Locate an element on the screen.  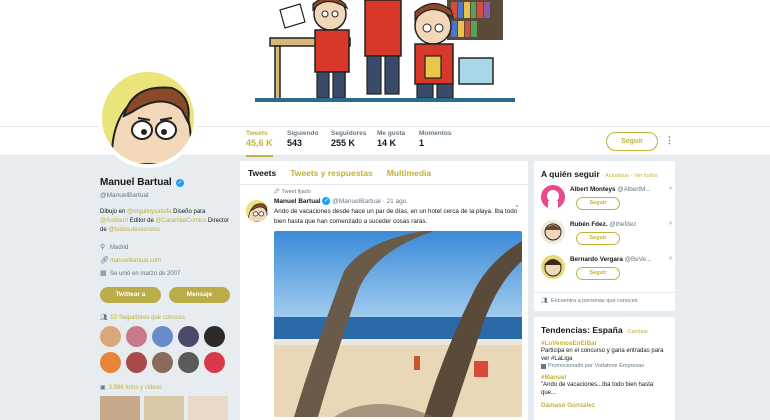
stat-following: Siguiendo 543 is located at coordinates (302, 139).